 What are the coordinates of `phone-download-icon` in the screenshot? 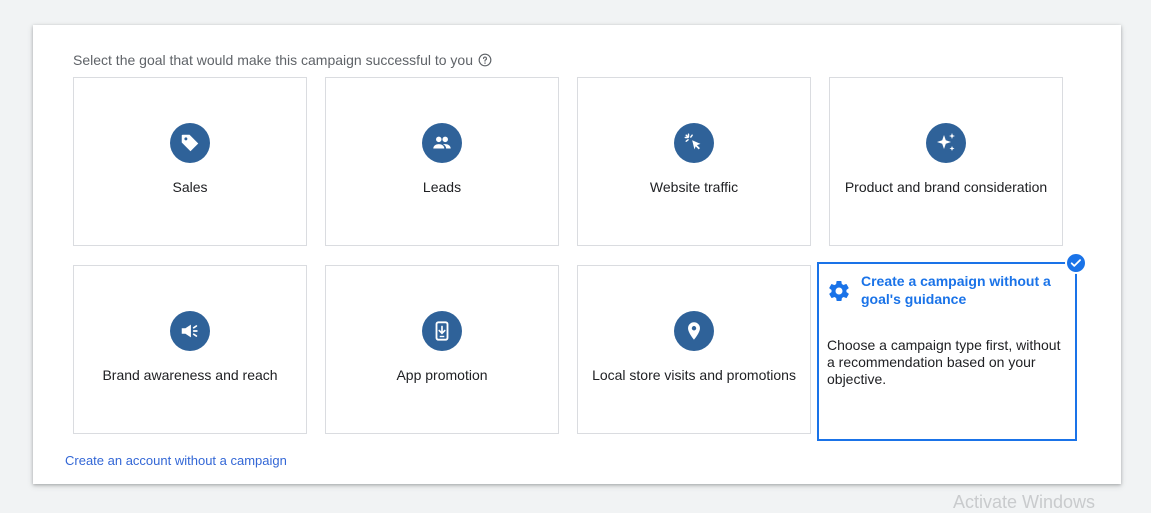 It's located at (442, 331).